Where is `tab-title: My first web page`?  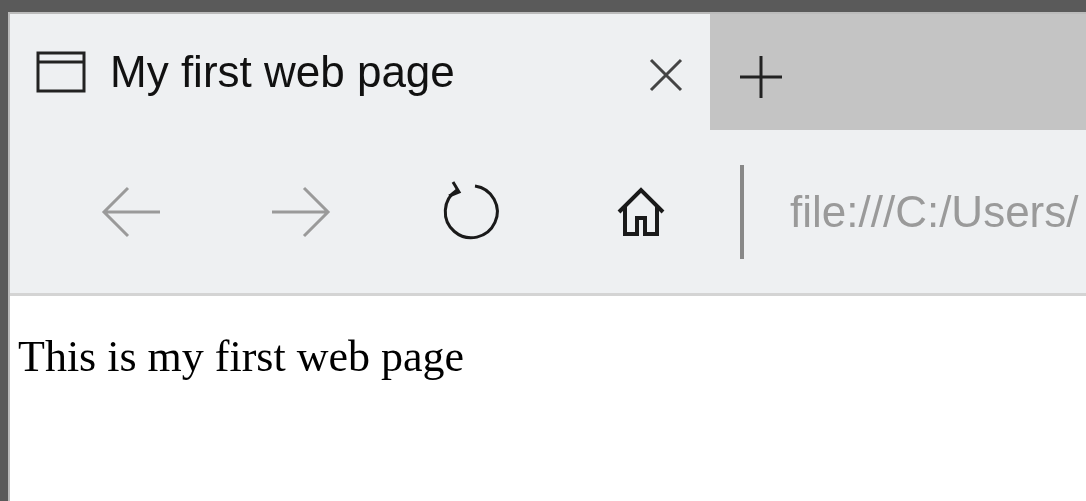 tab-title: My first web page is located at coordinates (283, 72).